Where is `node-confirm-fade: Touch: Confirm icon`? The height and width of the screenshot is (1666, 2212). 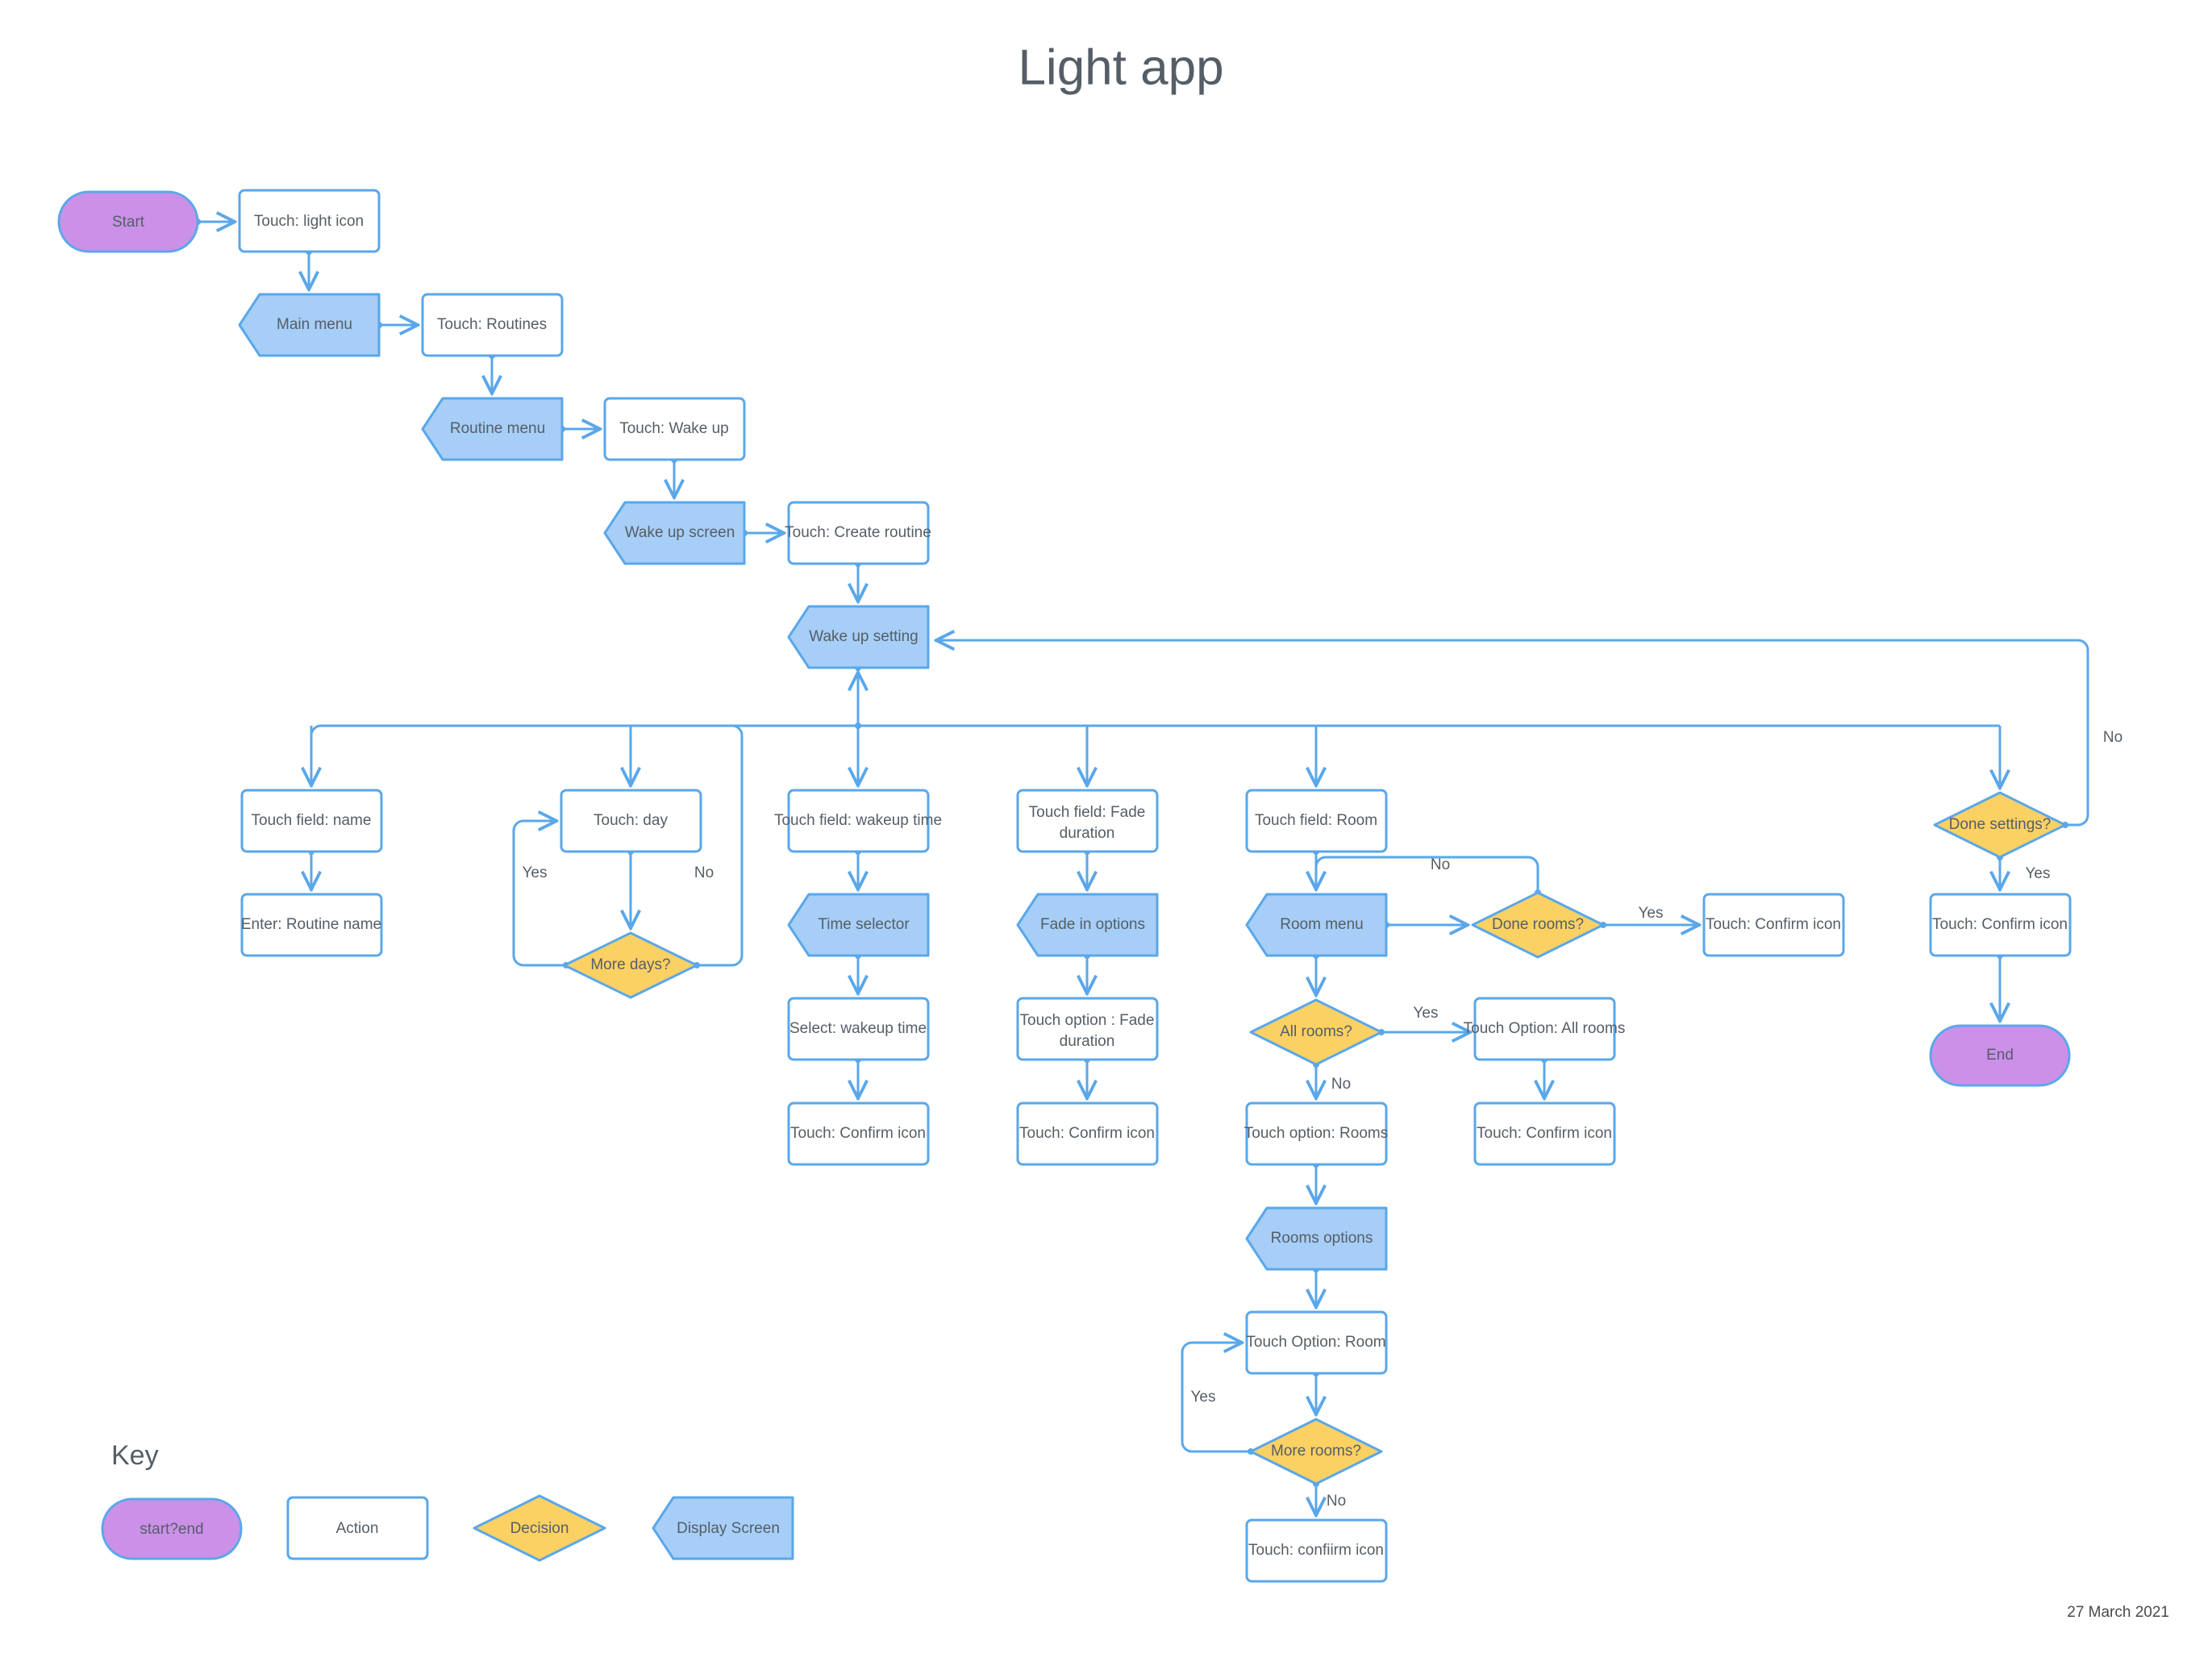 node-confirm-fade: Touch: Confirm icon is located at coordinates (1087, 1134).